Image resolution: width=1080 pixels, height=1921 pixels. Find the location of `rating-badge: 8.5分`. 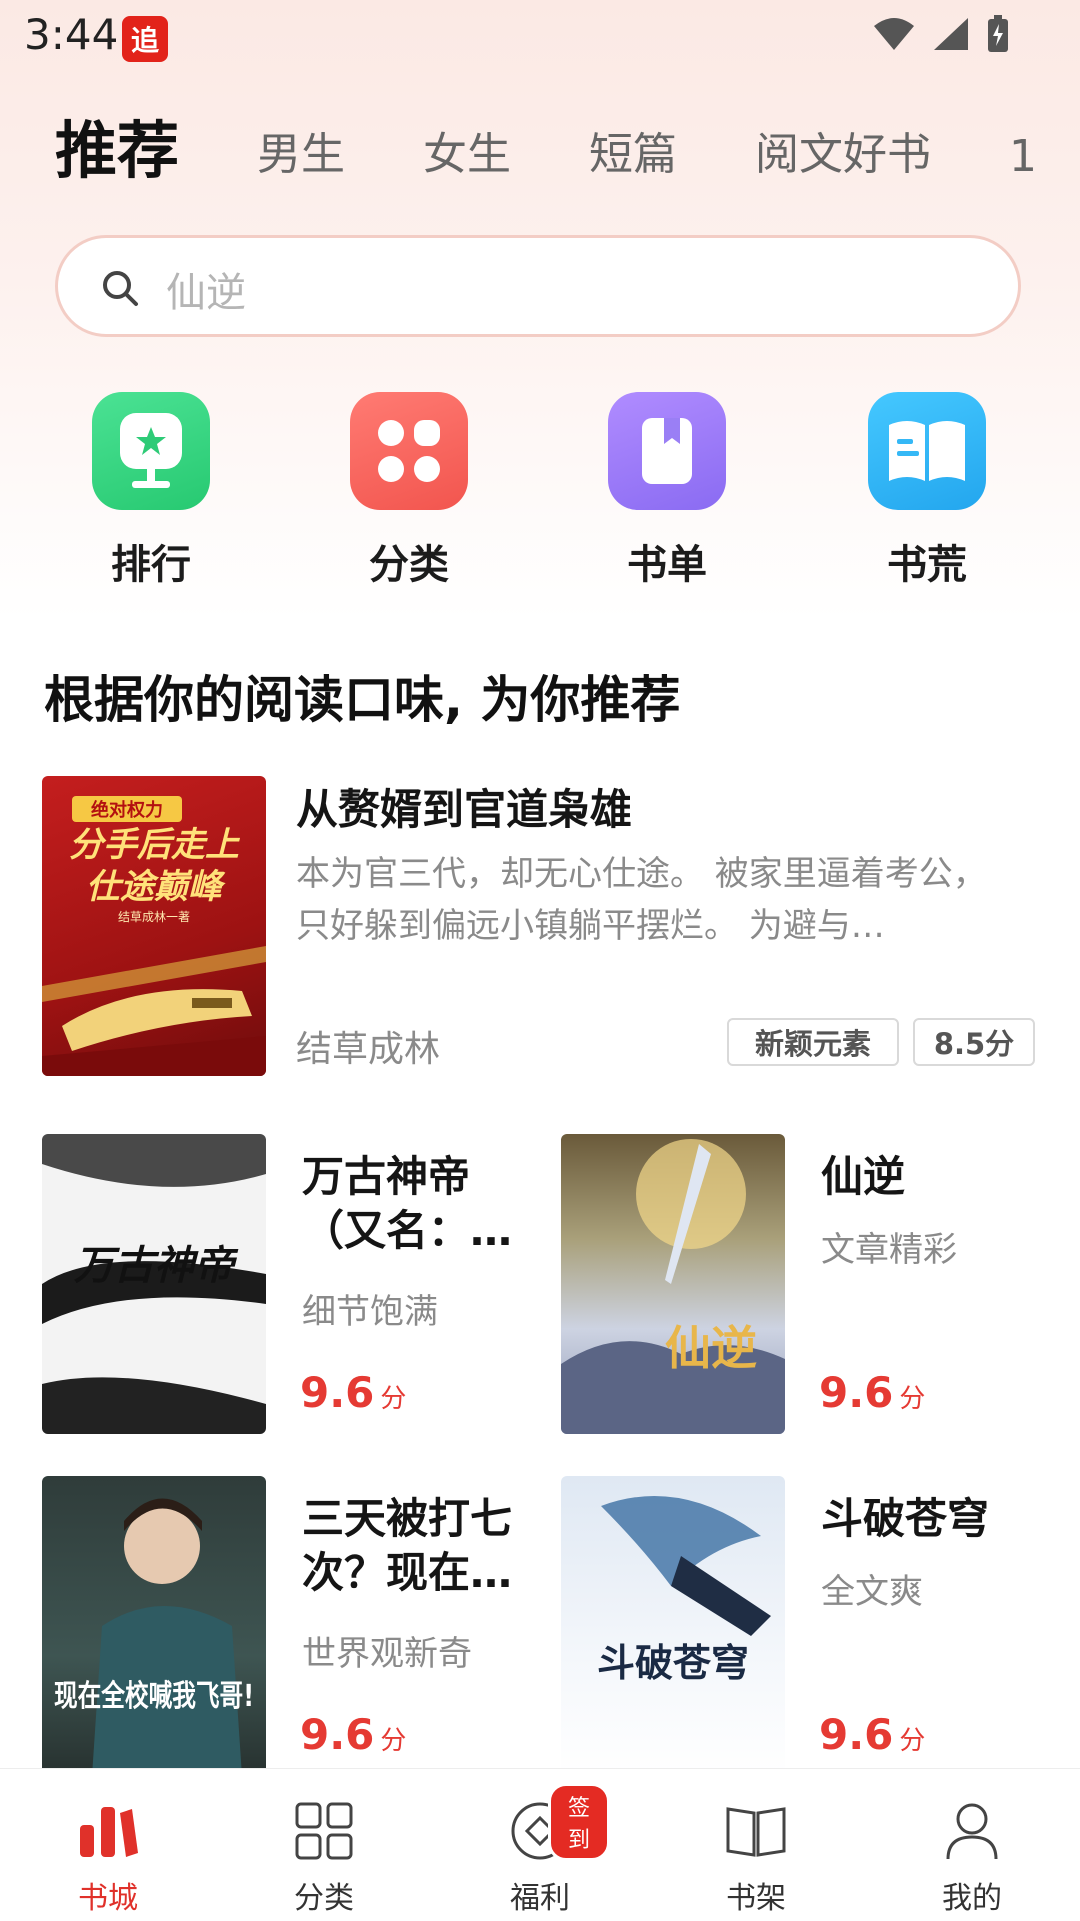

rating-badge: 8.5分 is located at coordinates (974, 1042).